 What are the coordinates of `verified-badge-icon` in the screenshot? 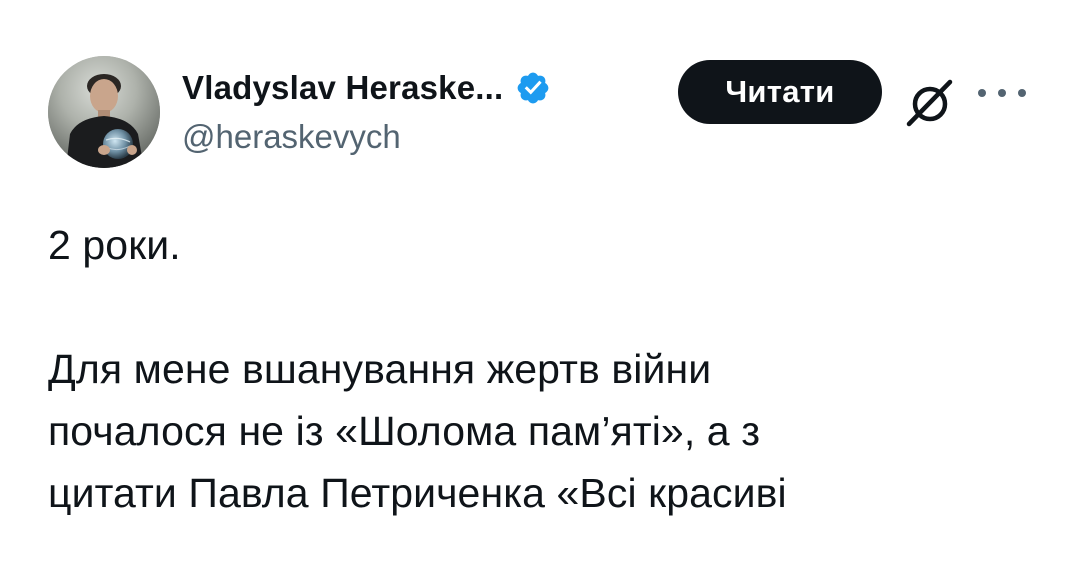 It's located at (533, 88).